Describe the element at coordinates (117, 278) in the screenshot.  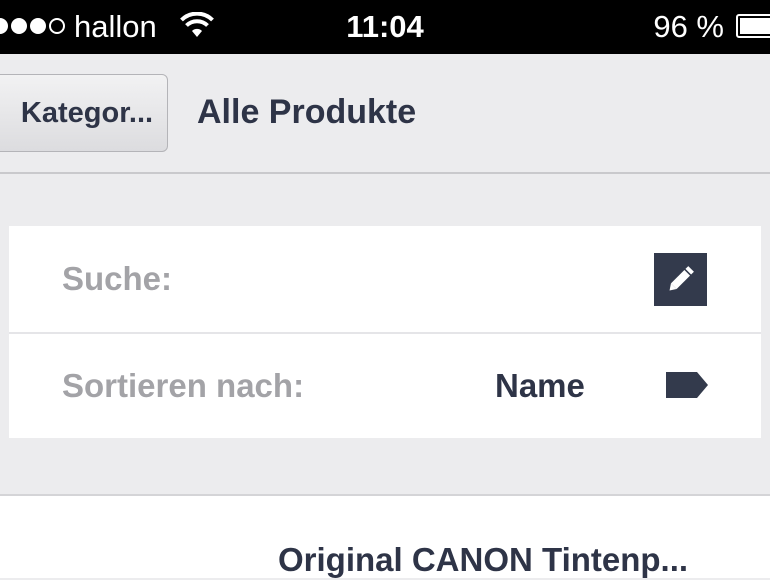
I see `search-label: Suche:` at that location.